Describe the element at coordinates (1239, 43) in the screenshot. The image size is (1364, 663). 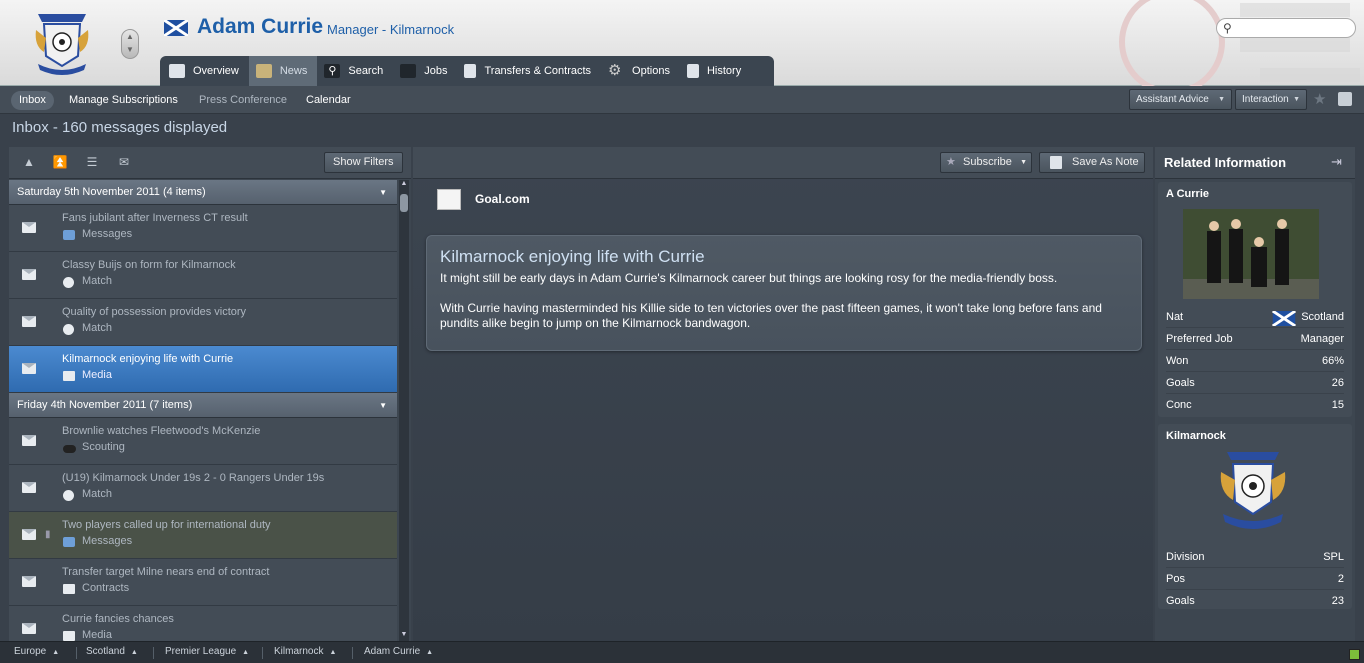
I see `sponsor-watermark-logo` at that location.